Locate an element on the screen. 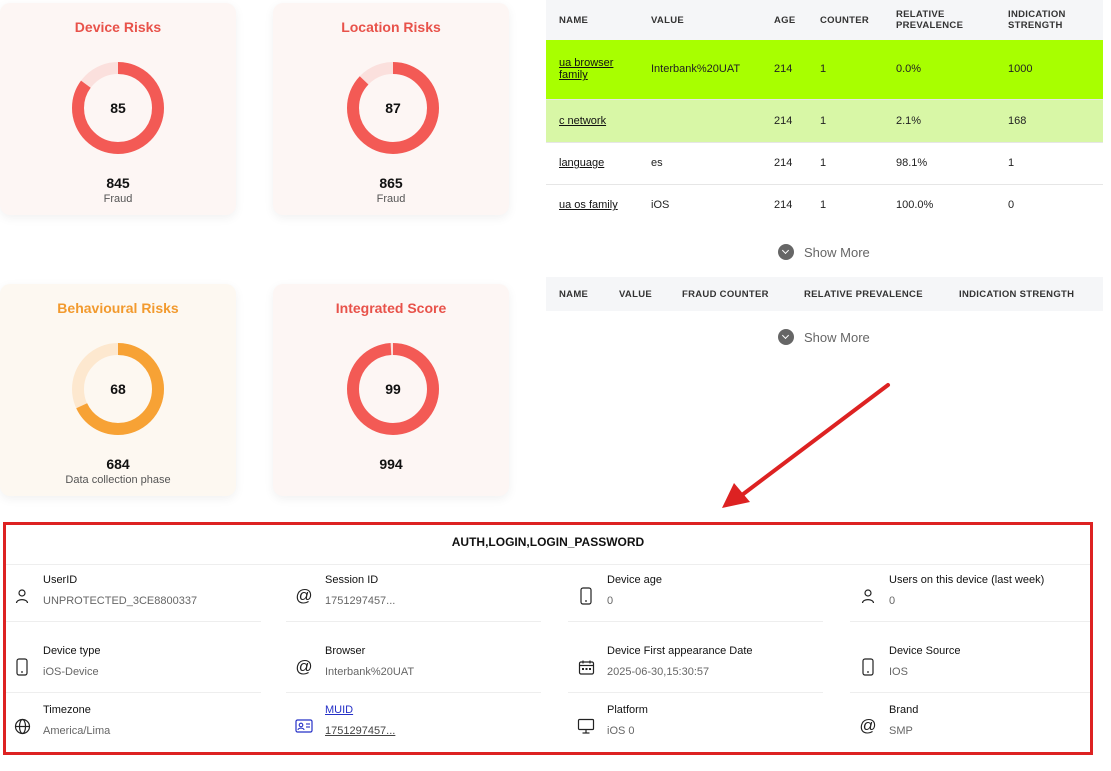 The height and width of the screenshot is (771, 1111). donut-chart: 87 is located at coordinates (393, 108).